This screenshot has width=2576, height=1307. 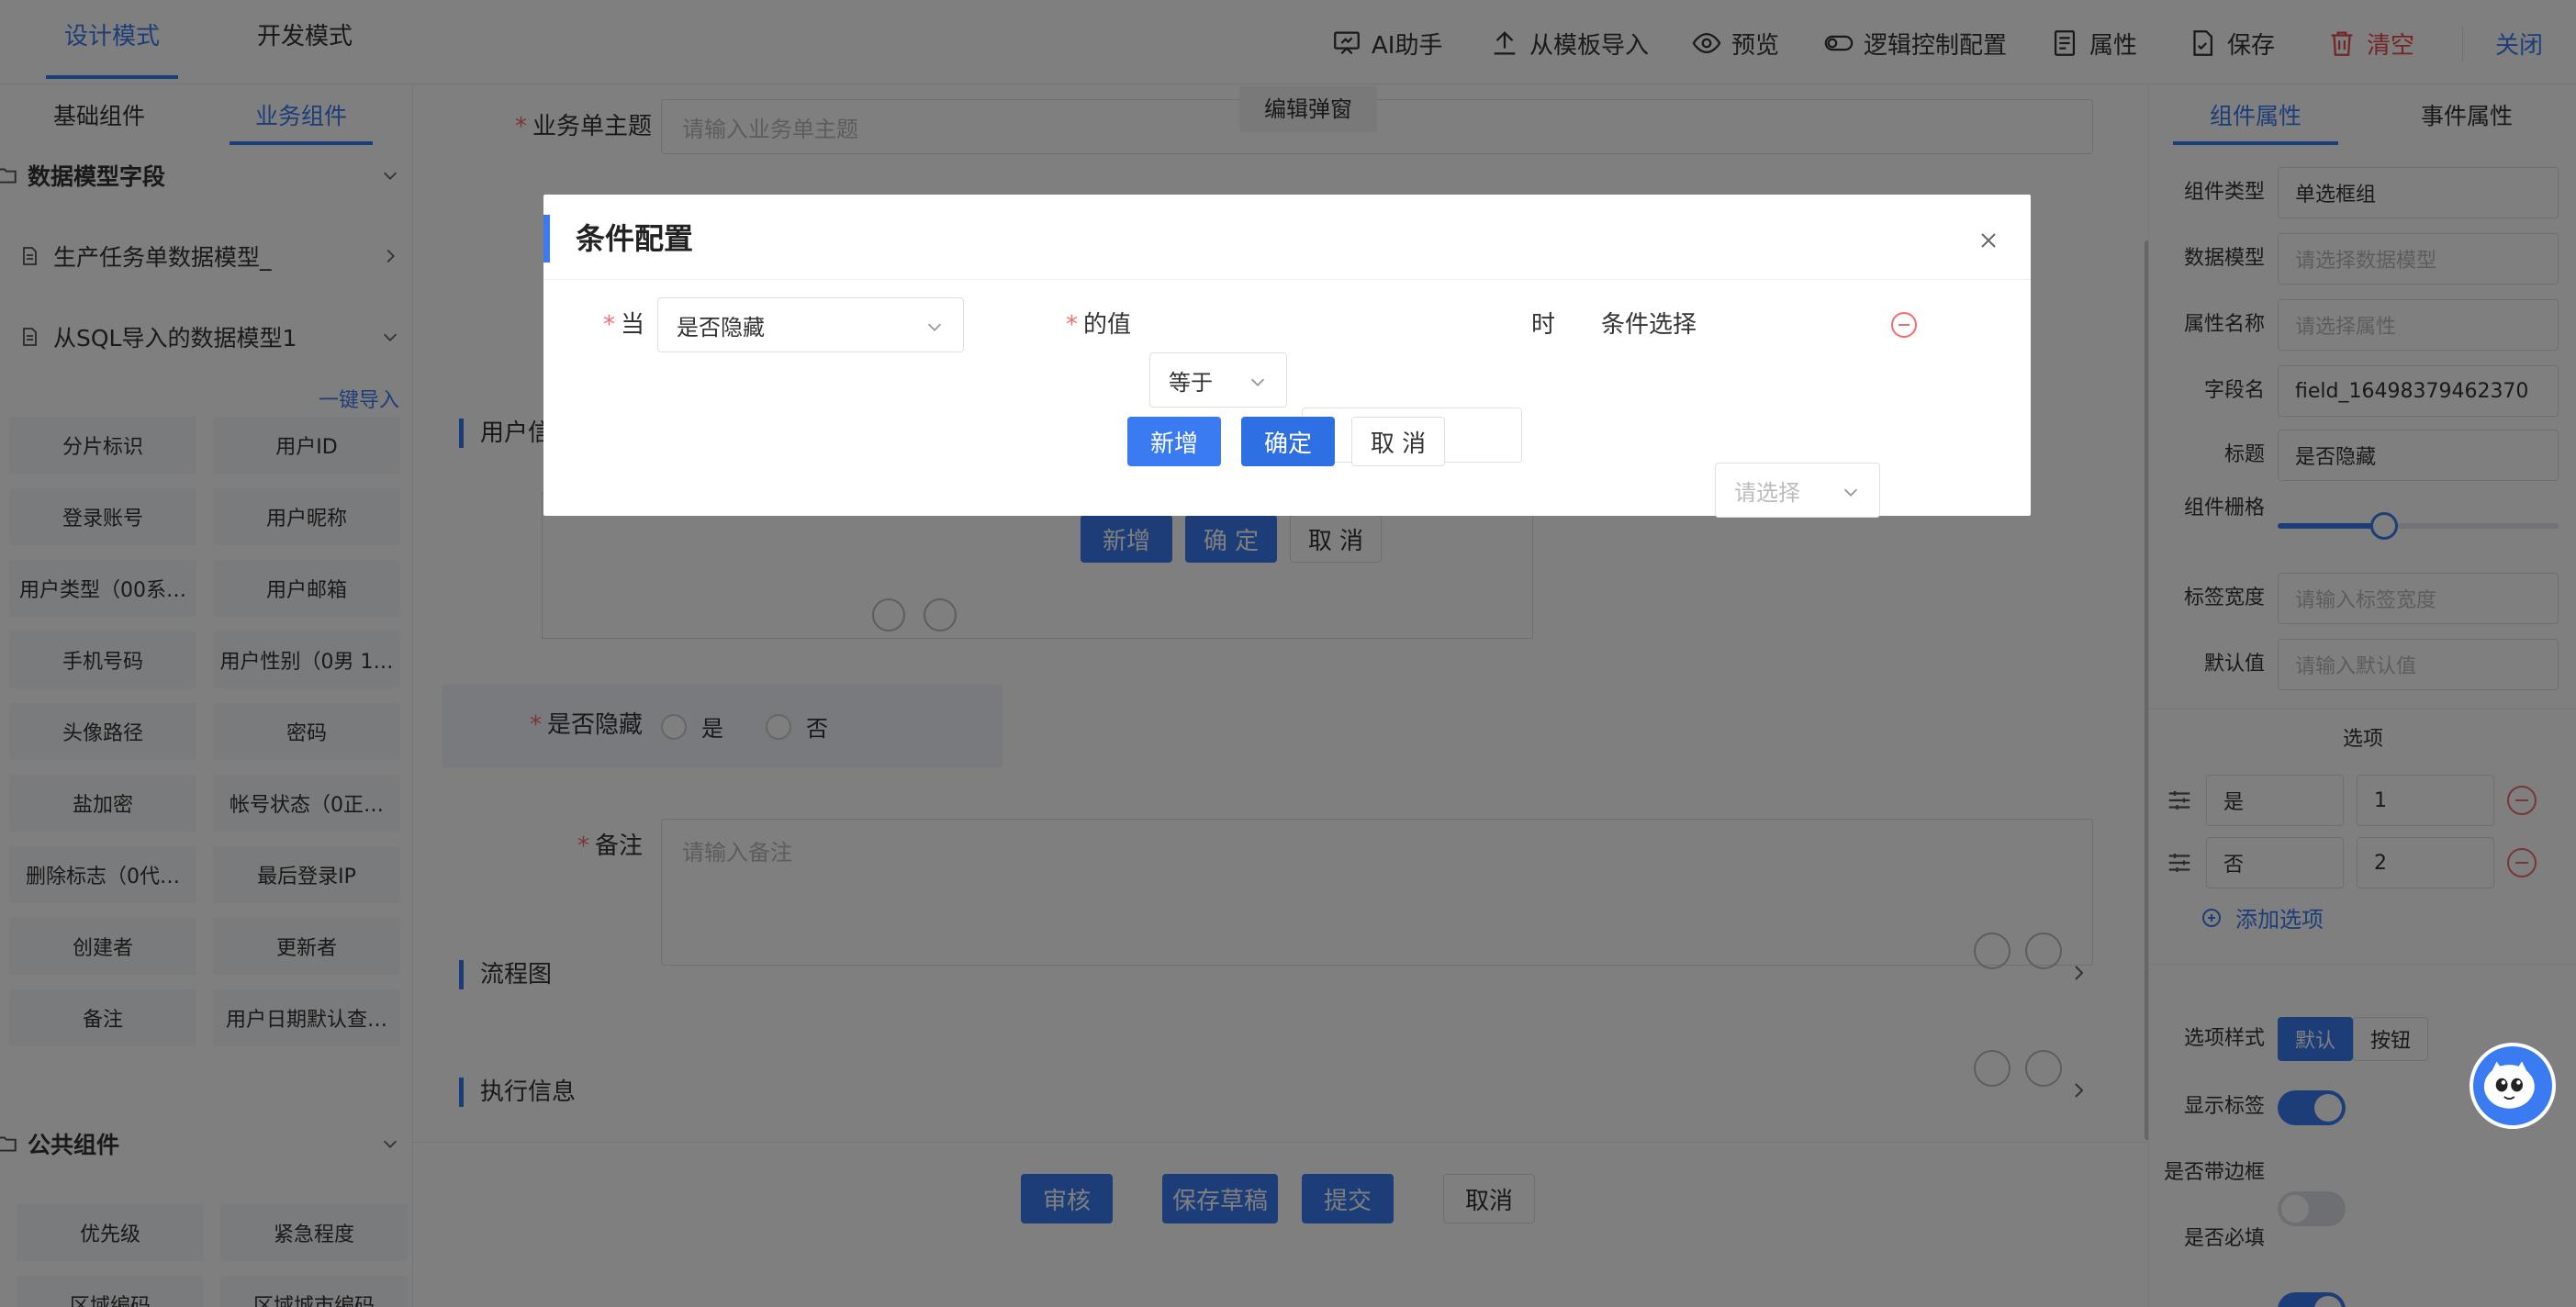 I want to click on dialog-cancel-button: 取 消, so click(x=1398, y=441).